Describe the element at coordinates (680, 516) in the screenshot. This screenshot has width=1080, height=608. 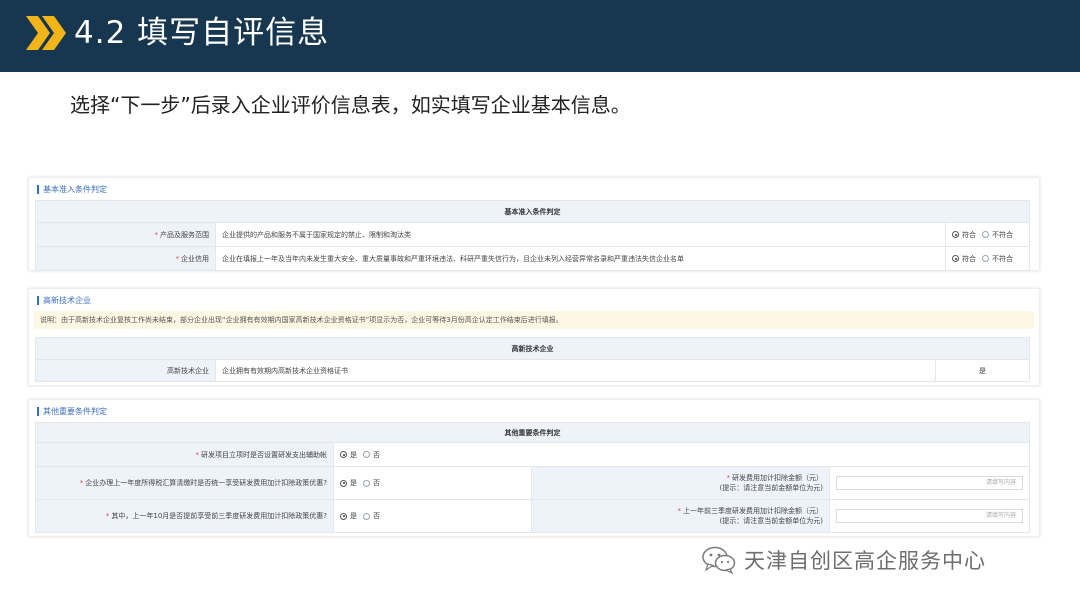
I see `amount-label-cell: * 上一年前三季度研发费用加计扣除金额（元） (提示：请注意当前金额单位为元)` at that location.